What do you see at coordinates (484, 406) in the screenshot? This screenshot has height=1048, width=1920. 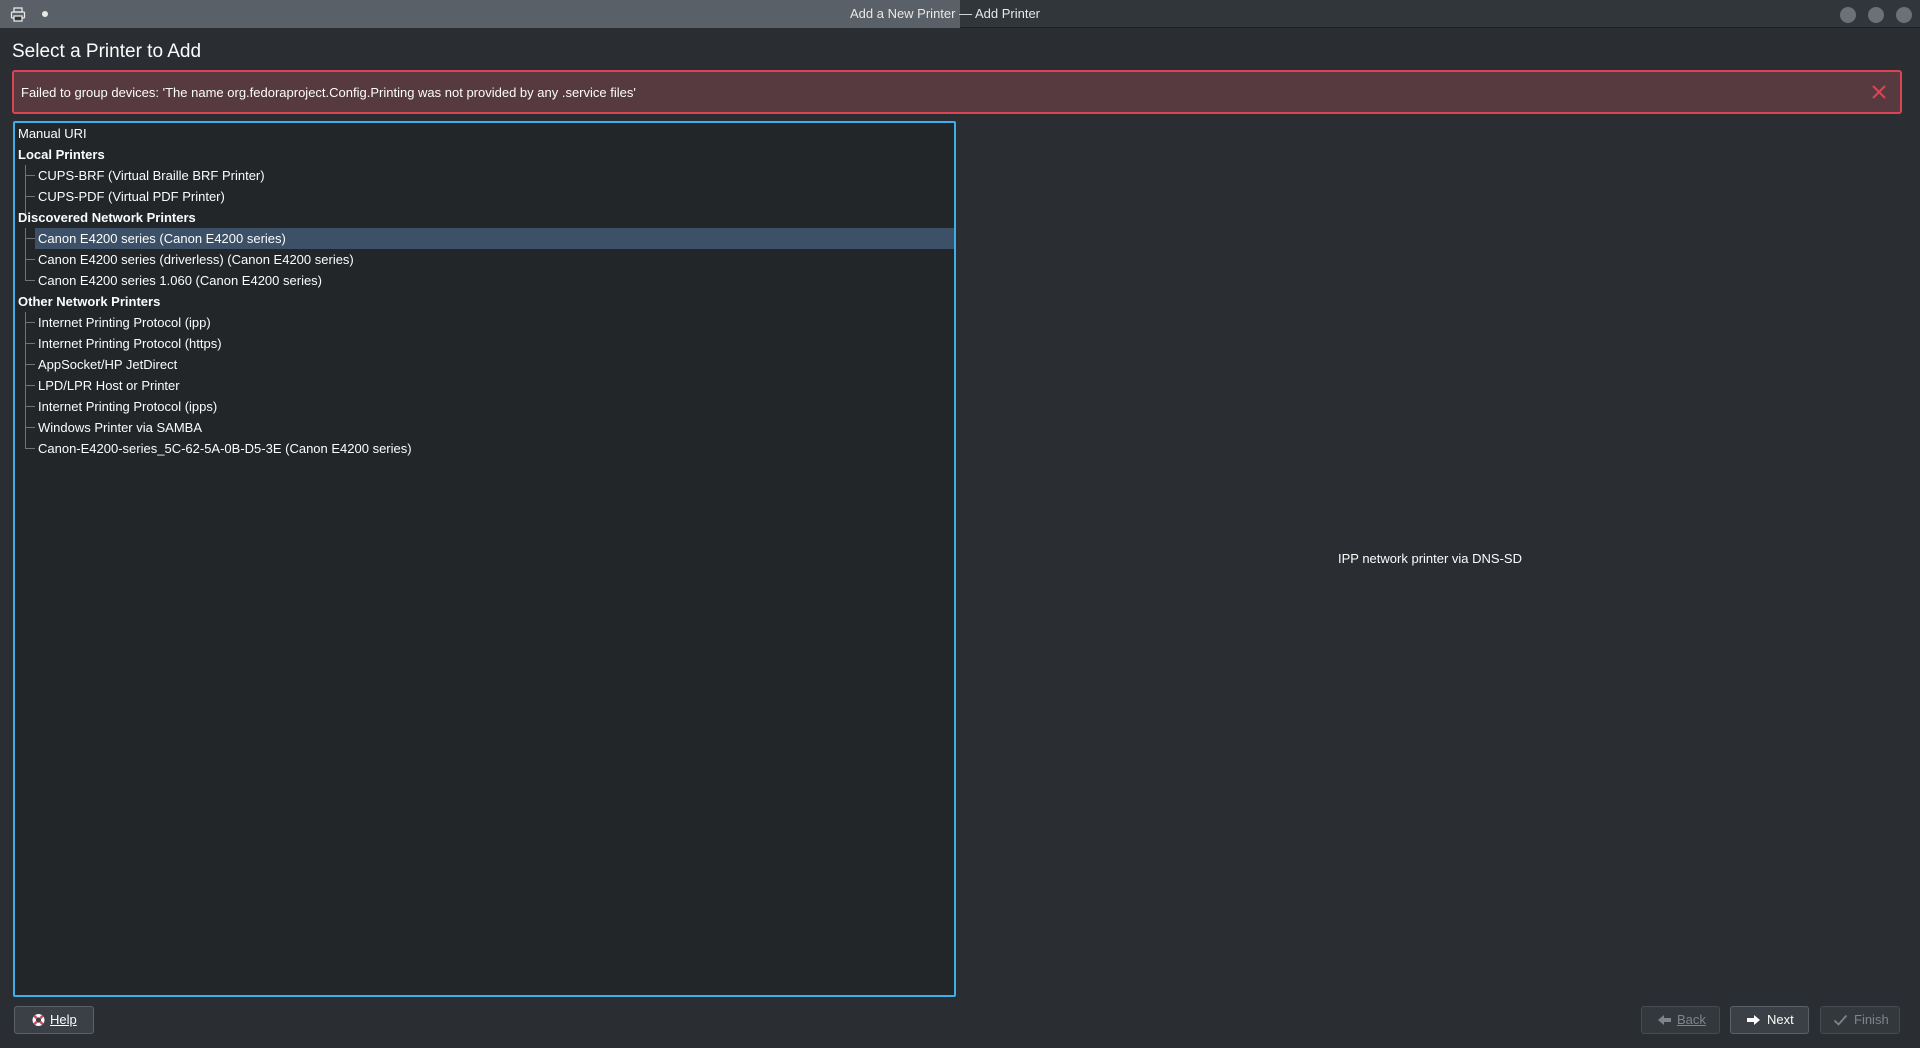 I see `tree-item: Internet Printing Protocol (ipps)` at bounding box center [484, 406].